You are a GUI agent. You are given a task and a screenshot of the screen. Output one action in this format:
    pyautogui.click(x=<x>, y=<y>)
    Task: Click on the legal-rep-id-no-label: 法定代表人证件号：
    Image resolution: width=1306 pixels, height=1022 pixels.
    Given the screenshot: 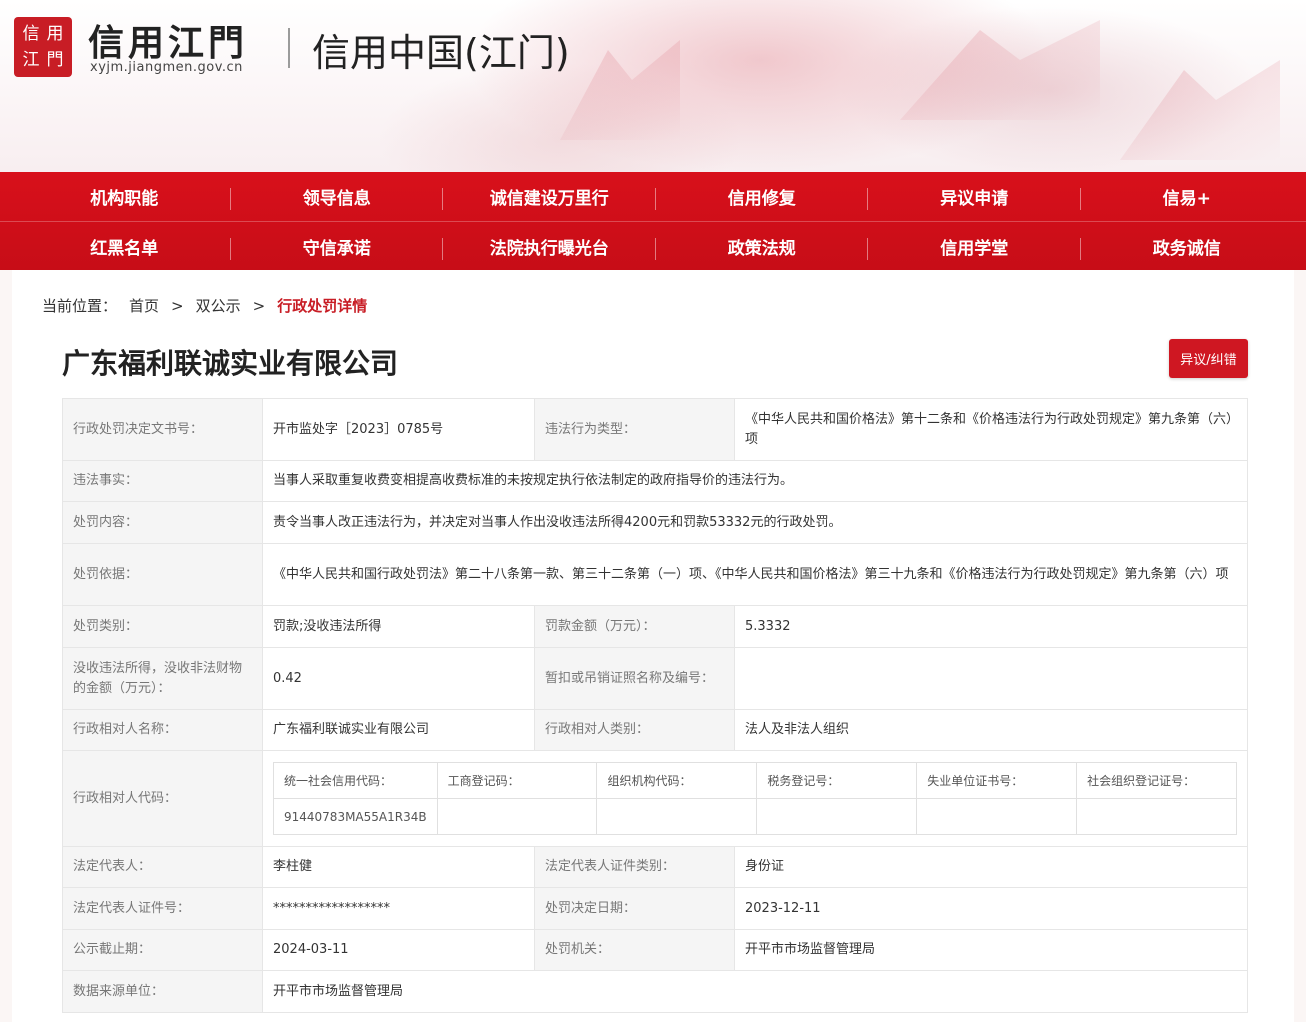 What is the action you would take?
    pyautogui.click(x=162, y=908)
    